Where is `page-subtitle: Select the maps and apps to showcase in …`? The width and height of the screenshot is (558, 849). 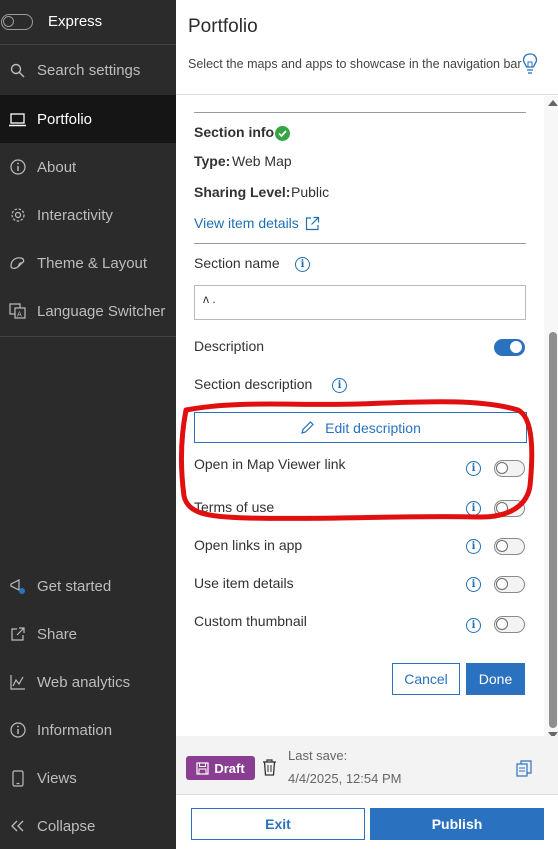
page-subtitle: Select the maps and apps to showcase in … is located at coordinates (355, 64).